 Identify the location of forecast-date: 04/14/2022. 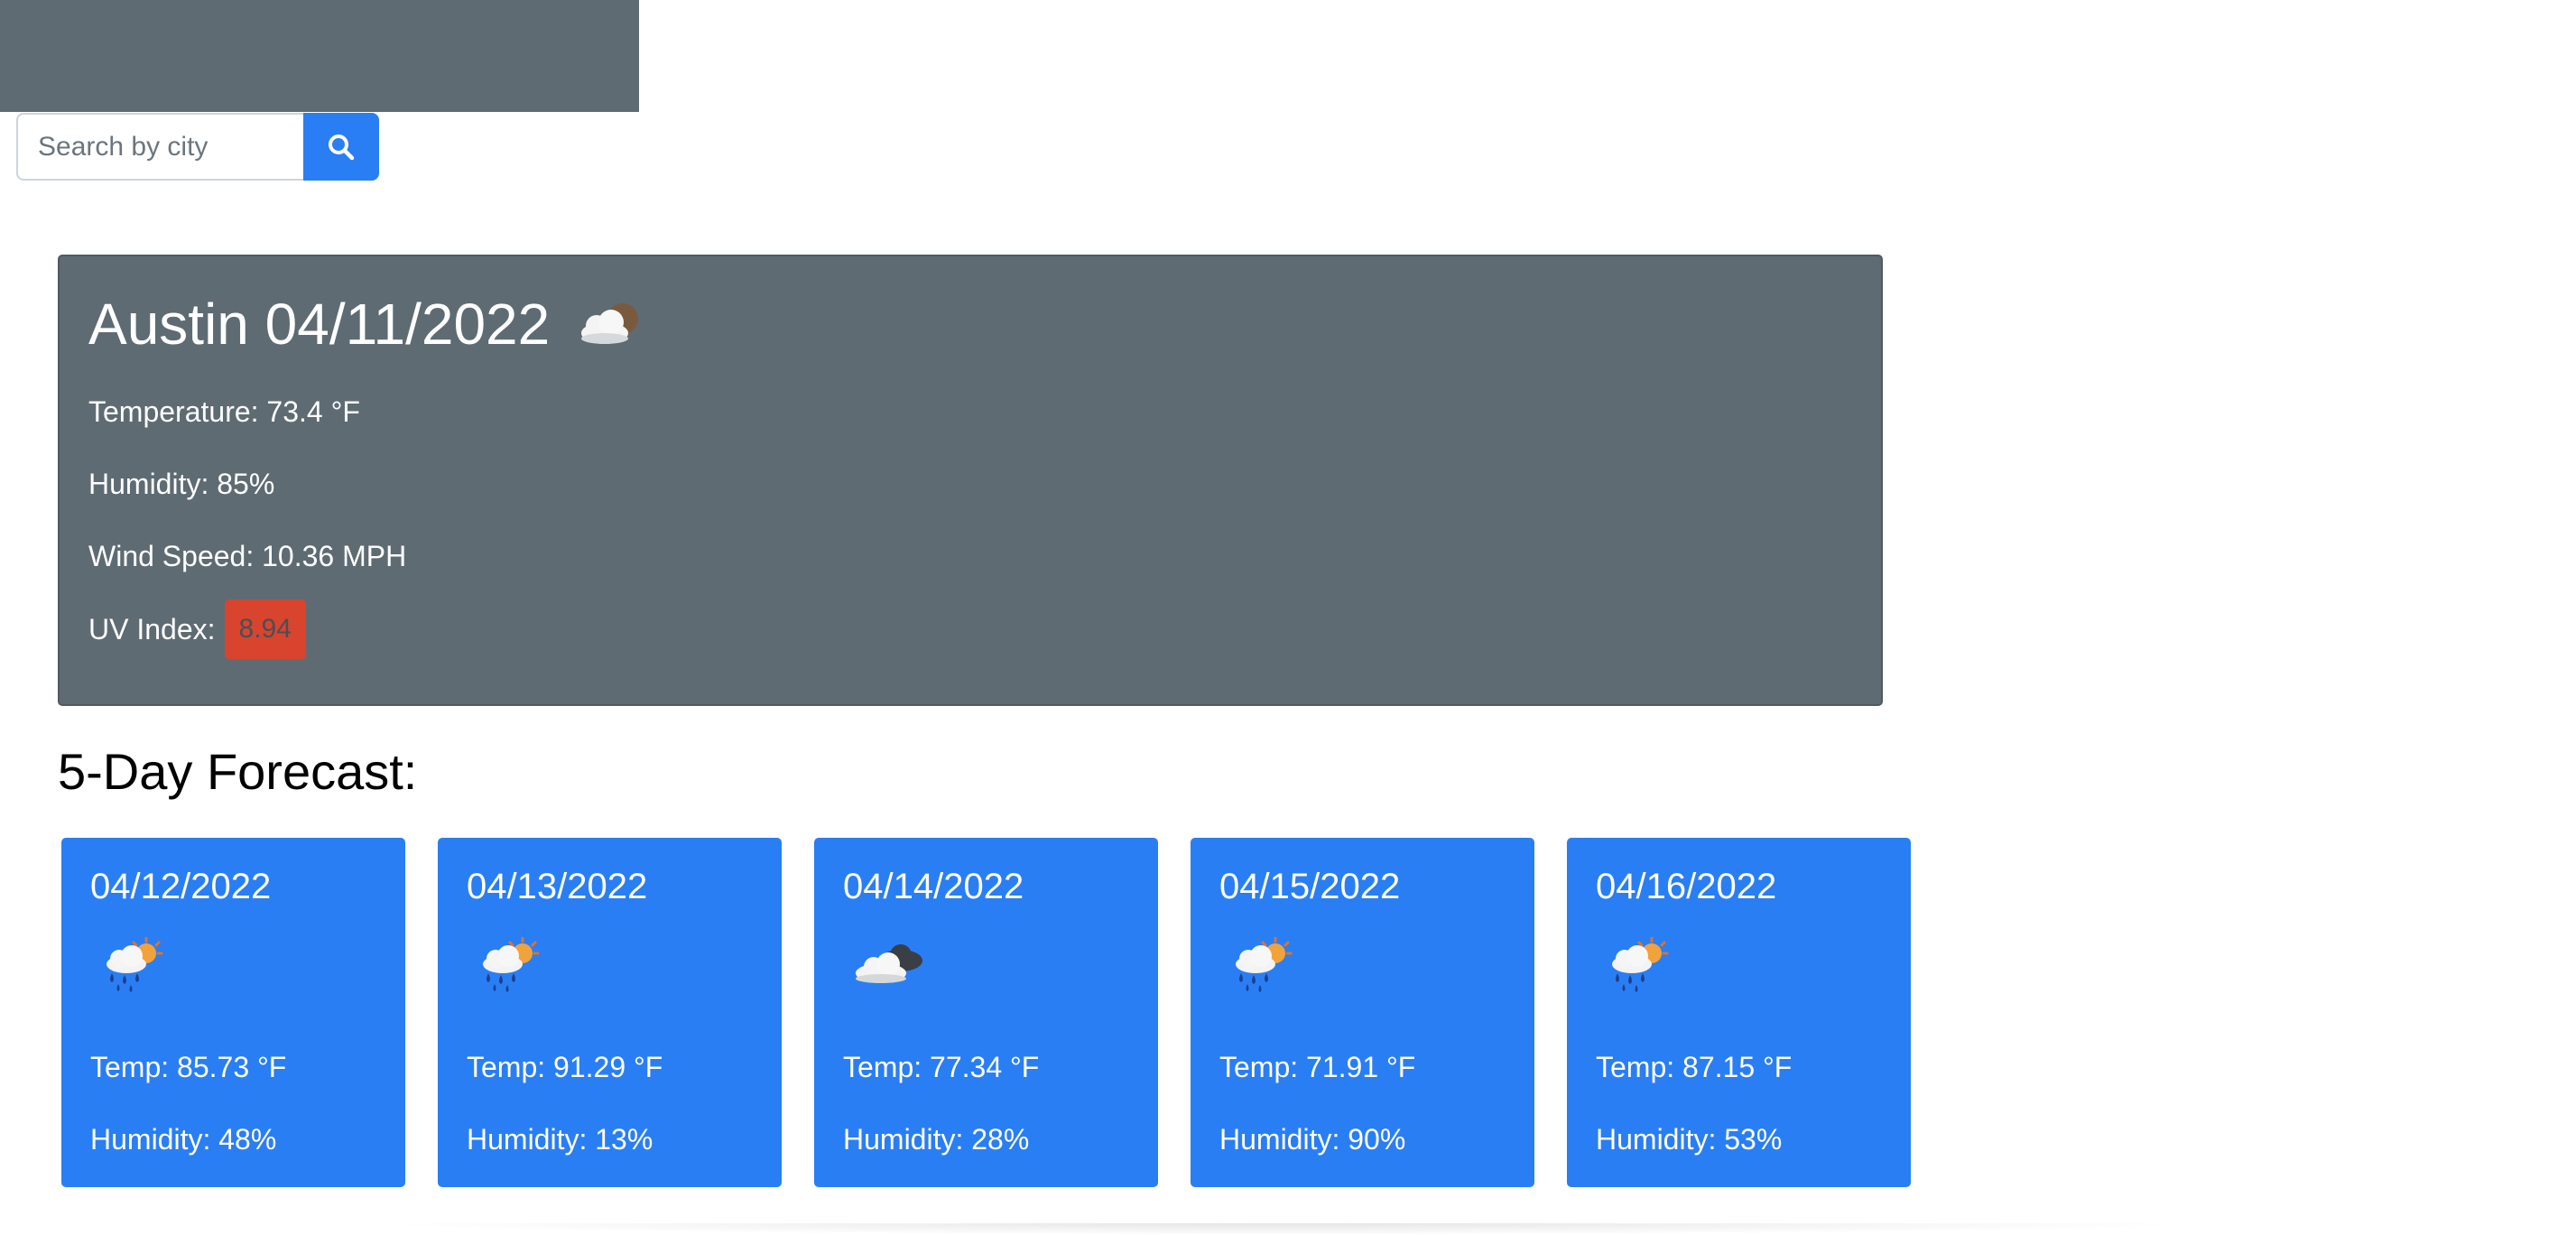
(933, 887).